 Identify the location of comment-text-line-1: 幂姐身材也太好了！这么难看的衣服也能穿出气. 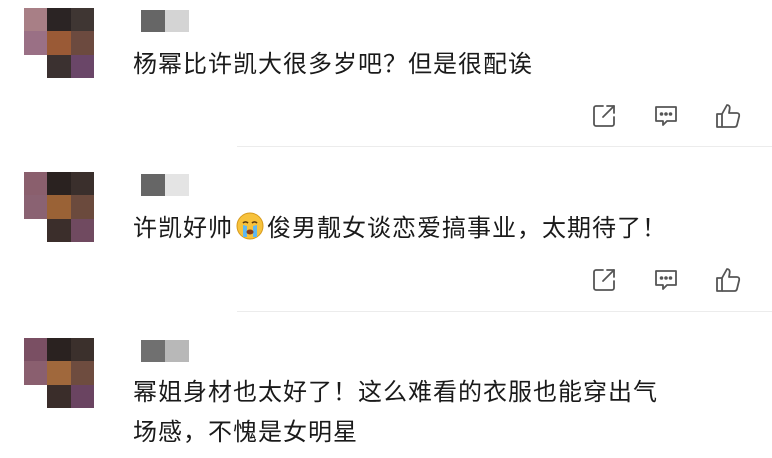
(395, 392).